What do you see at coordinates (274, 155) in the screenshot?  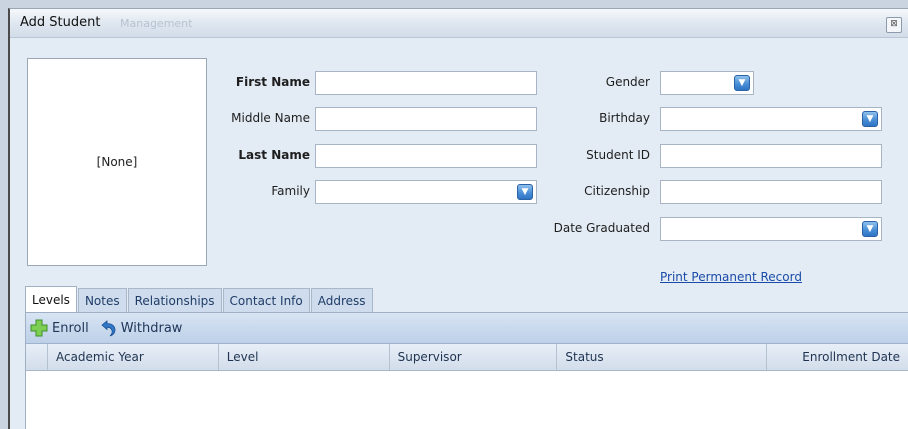 I see `last-name-label: Last Name` at bounding box center [274, 155].